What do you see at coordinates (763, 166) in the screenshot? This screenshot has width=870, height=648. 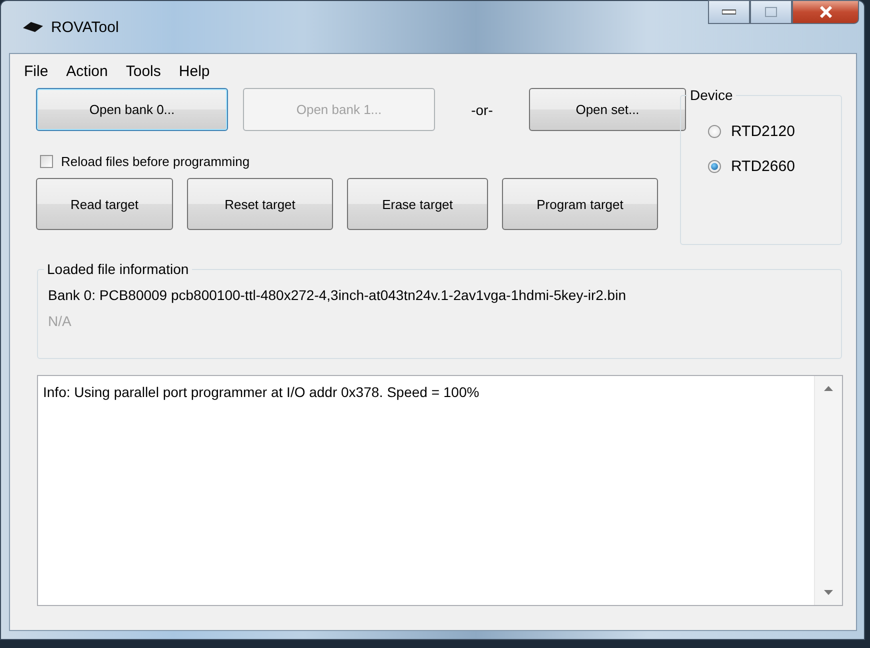 I see `radio-label: RTD2660` at bounding box center [763, 166].